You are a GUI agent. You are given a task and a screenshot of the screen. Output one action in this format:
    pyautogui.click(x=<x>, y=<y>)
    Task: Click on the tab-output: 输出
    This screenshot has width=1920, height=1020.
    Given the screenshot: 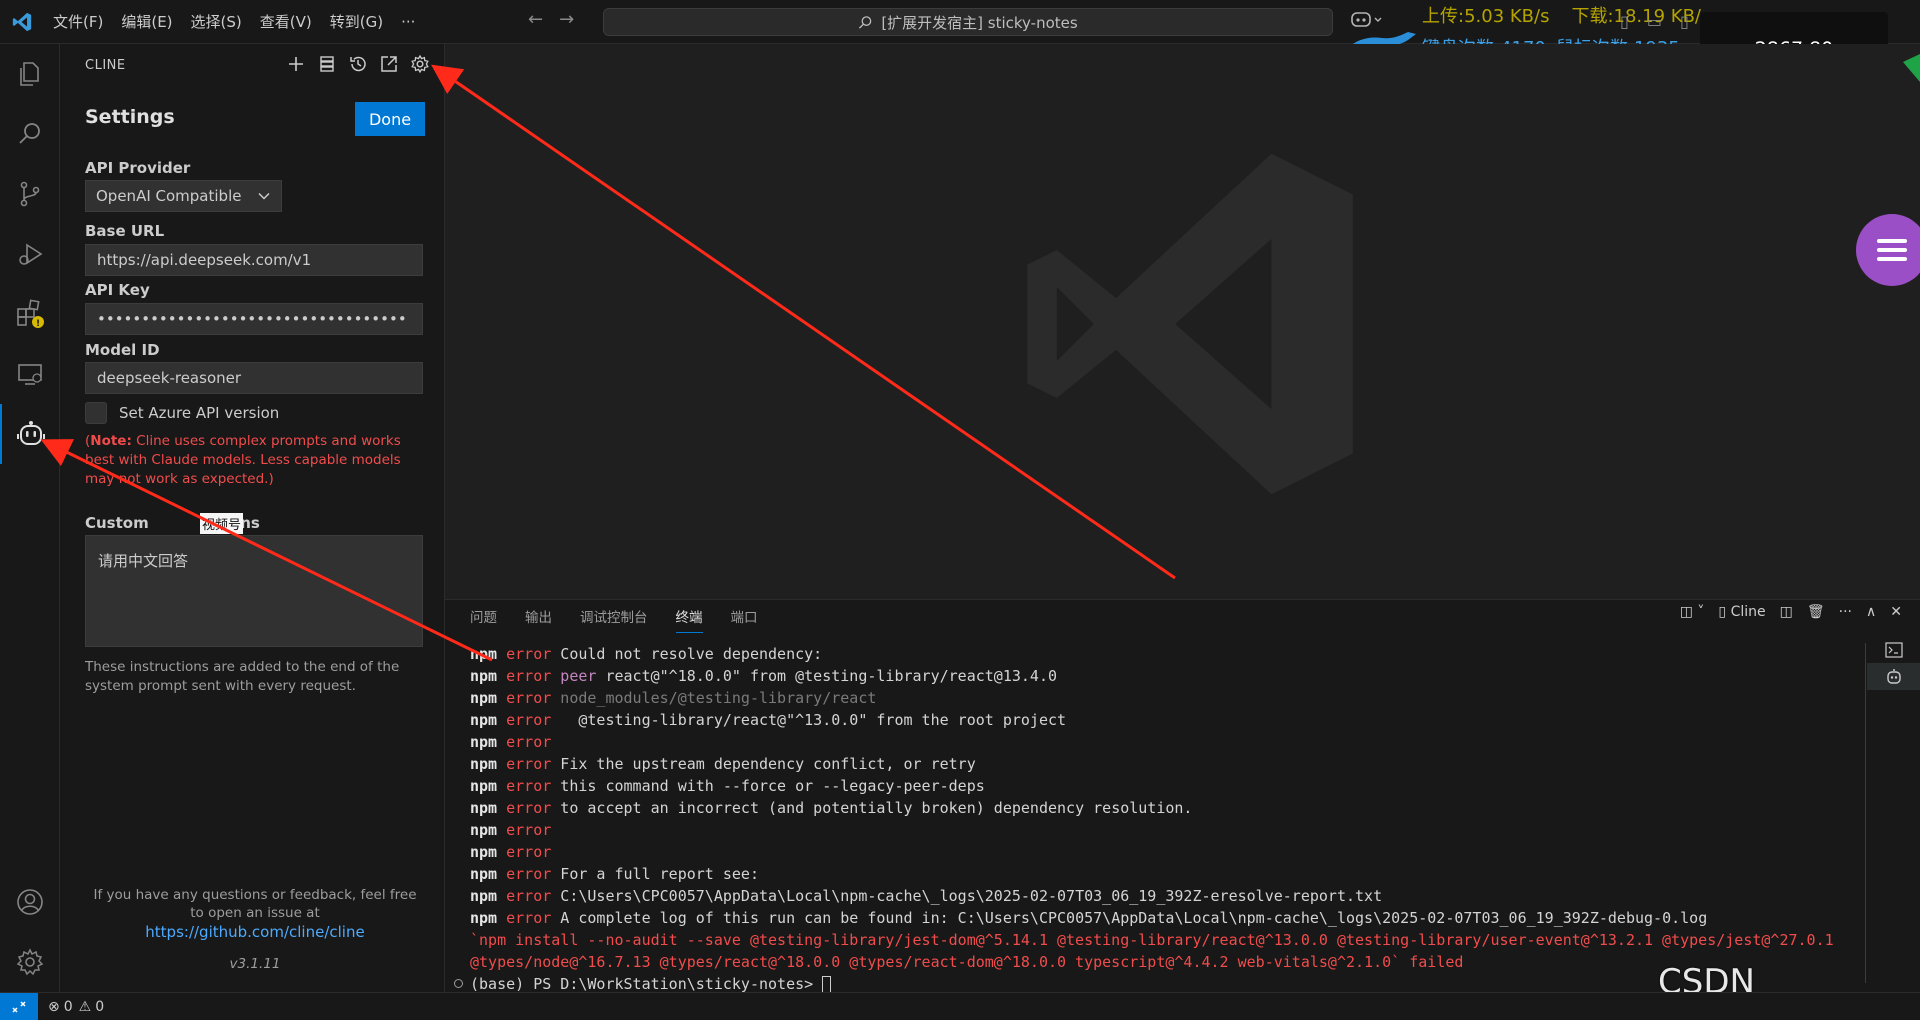 What is the action you would take?
    pyautogui.click(x=538, y=619)
    